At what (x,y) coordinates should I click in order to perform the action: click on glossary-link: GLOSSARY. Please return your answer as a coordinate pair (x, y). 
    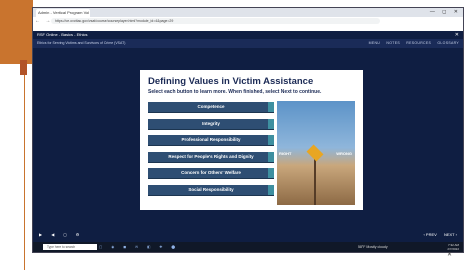
    Looking at the image, I should click on (448, 43).